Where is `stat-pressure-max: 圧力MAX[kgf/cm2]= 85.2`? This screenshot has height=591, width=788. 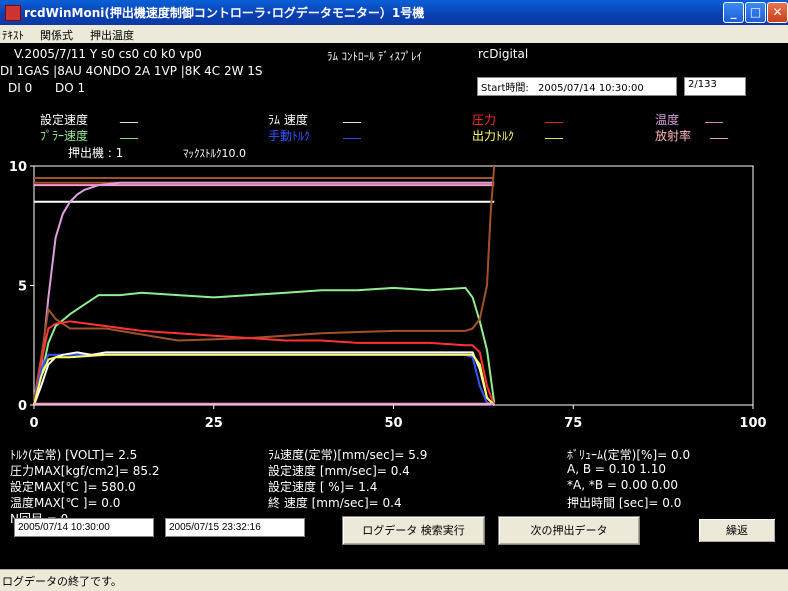 stat-pressure-max: 圧力MAX[kgf/cm2]= 85.2 is located at coordinates (85, 471).